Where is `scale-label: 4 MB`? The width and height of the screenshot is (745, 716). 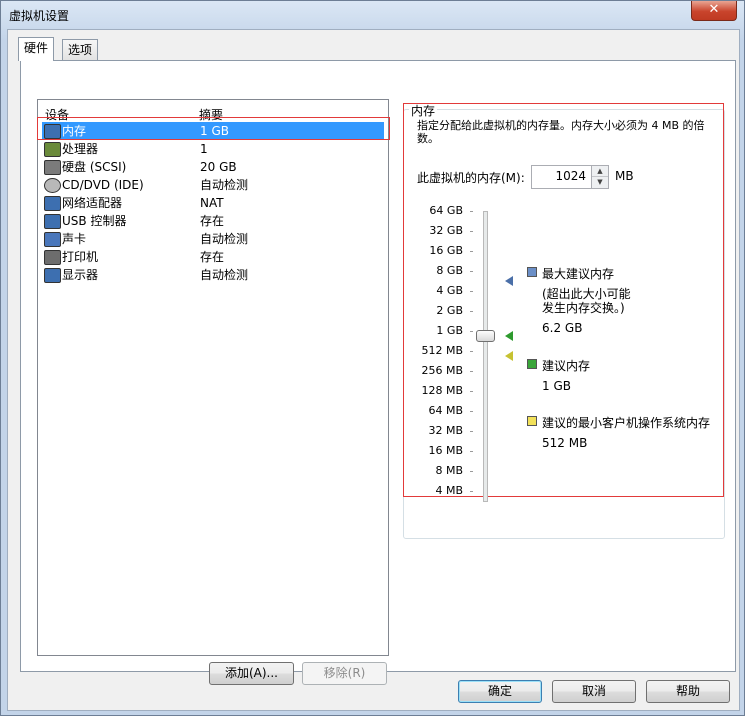
scale-label: 4 MB is located at coordinates (449, 490).